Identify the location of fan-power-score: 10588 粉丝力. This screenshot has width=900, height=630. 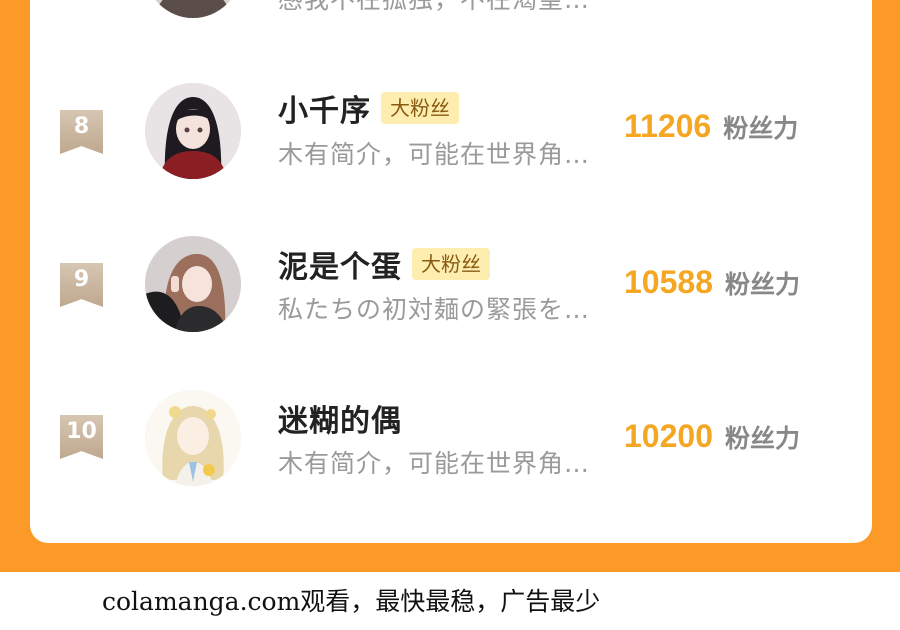
(712, 282).